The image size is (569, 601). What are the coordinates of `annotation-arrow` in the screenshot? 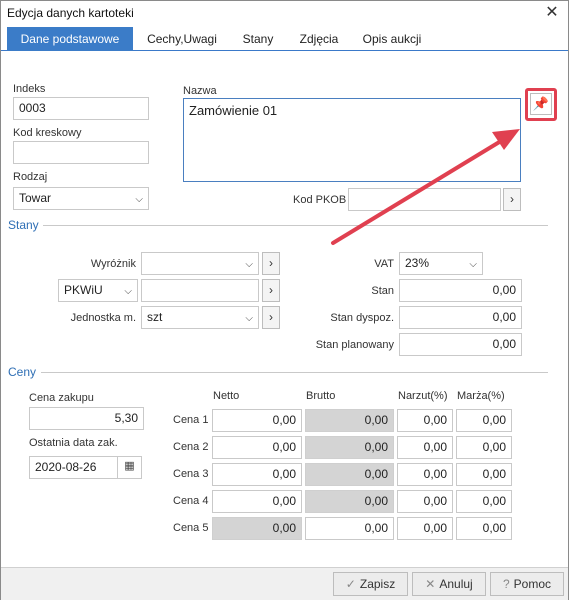 It's located at (425, 187).